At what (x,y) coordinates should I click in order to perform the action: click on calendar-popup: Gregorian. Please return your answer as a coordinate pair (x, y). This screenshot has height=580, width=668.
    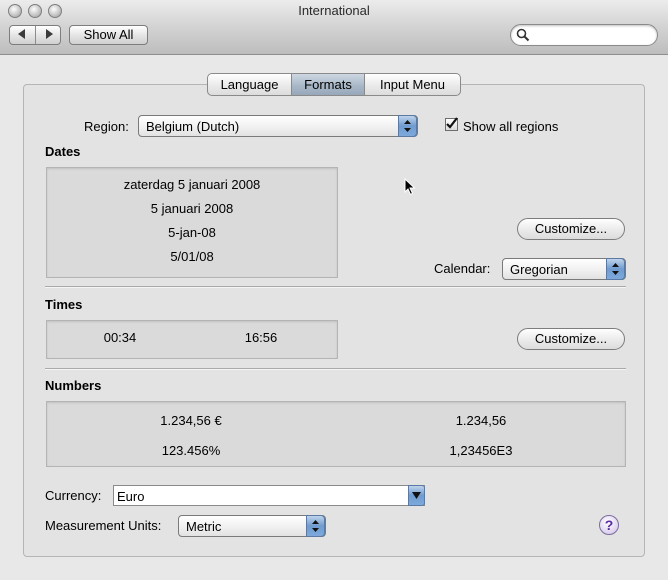
    Looking at the image, I should click on (564, 269).